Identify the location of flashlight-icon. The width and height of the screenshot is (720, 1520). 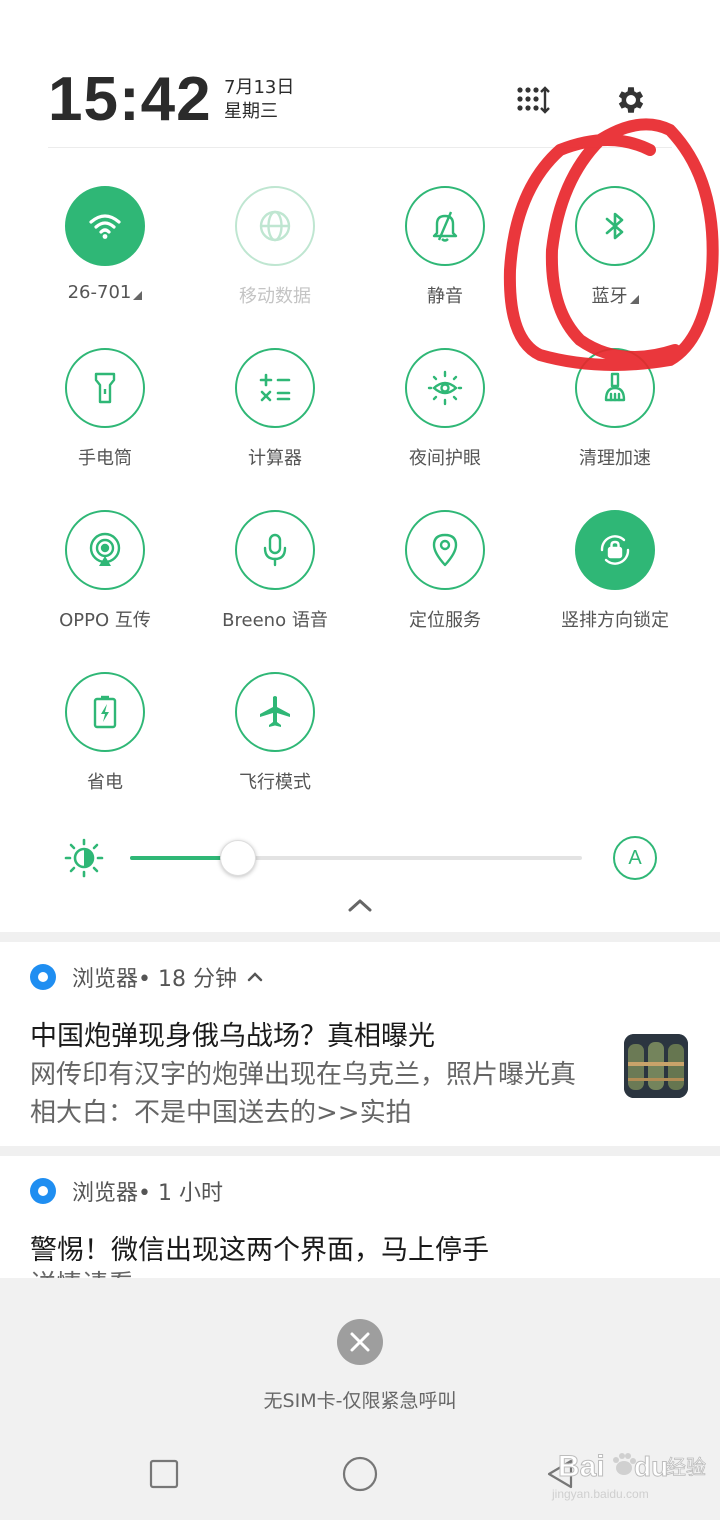
(105, 388).